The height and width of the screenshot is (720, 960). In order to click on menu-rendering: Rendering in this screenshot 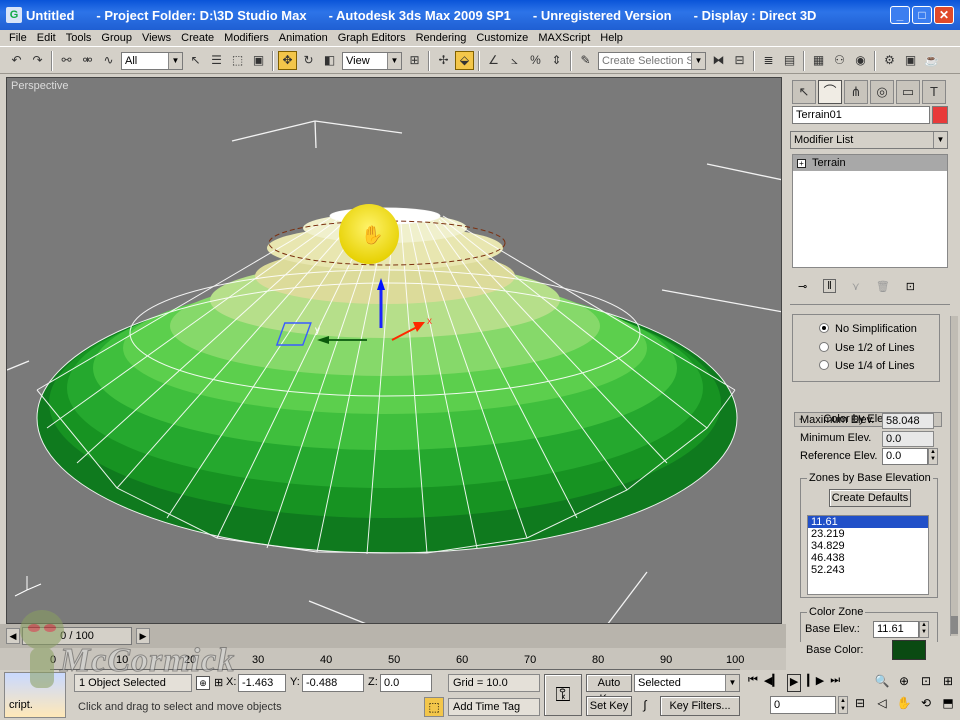, I will do `click(441, 38)`.